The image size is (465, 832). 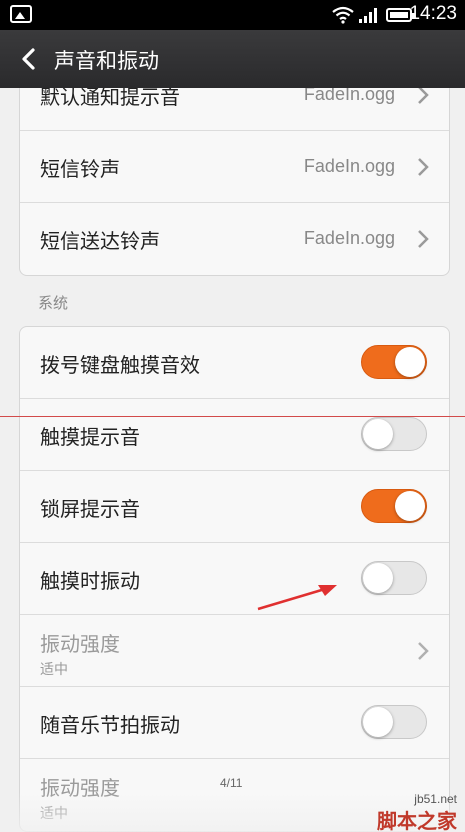 I want to click on status-time: 14:23, so click(x=433, y=13).